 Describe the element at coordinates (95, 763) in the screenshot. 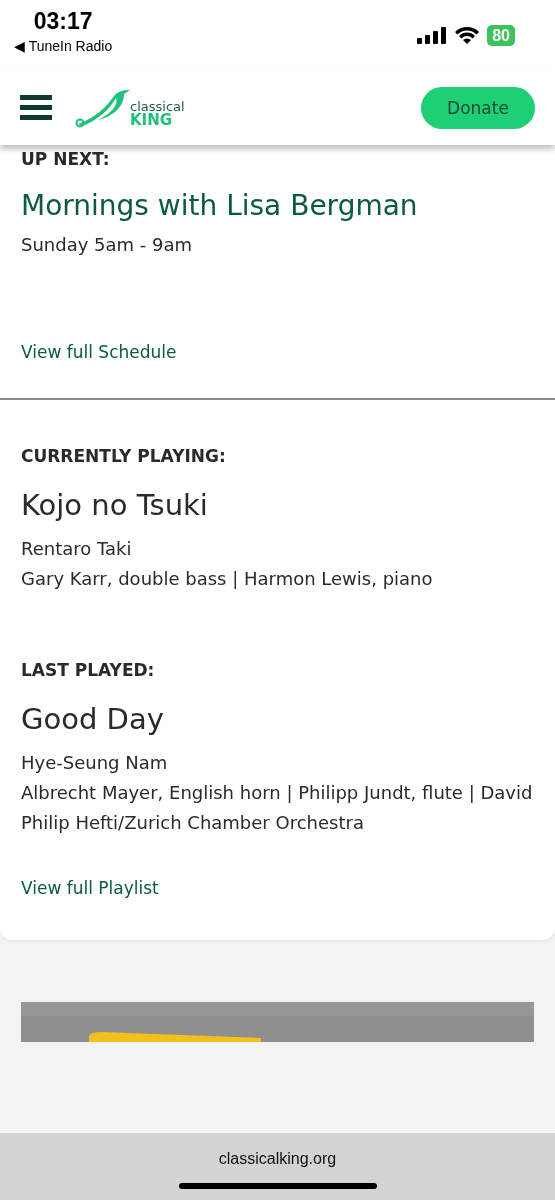

I see `composer-name: Hye-Seung Nam` at that location.